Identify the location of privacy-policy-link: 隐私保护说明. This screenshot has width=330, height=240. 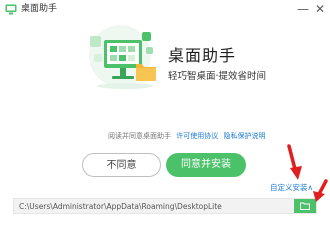
(244, 136).